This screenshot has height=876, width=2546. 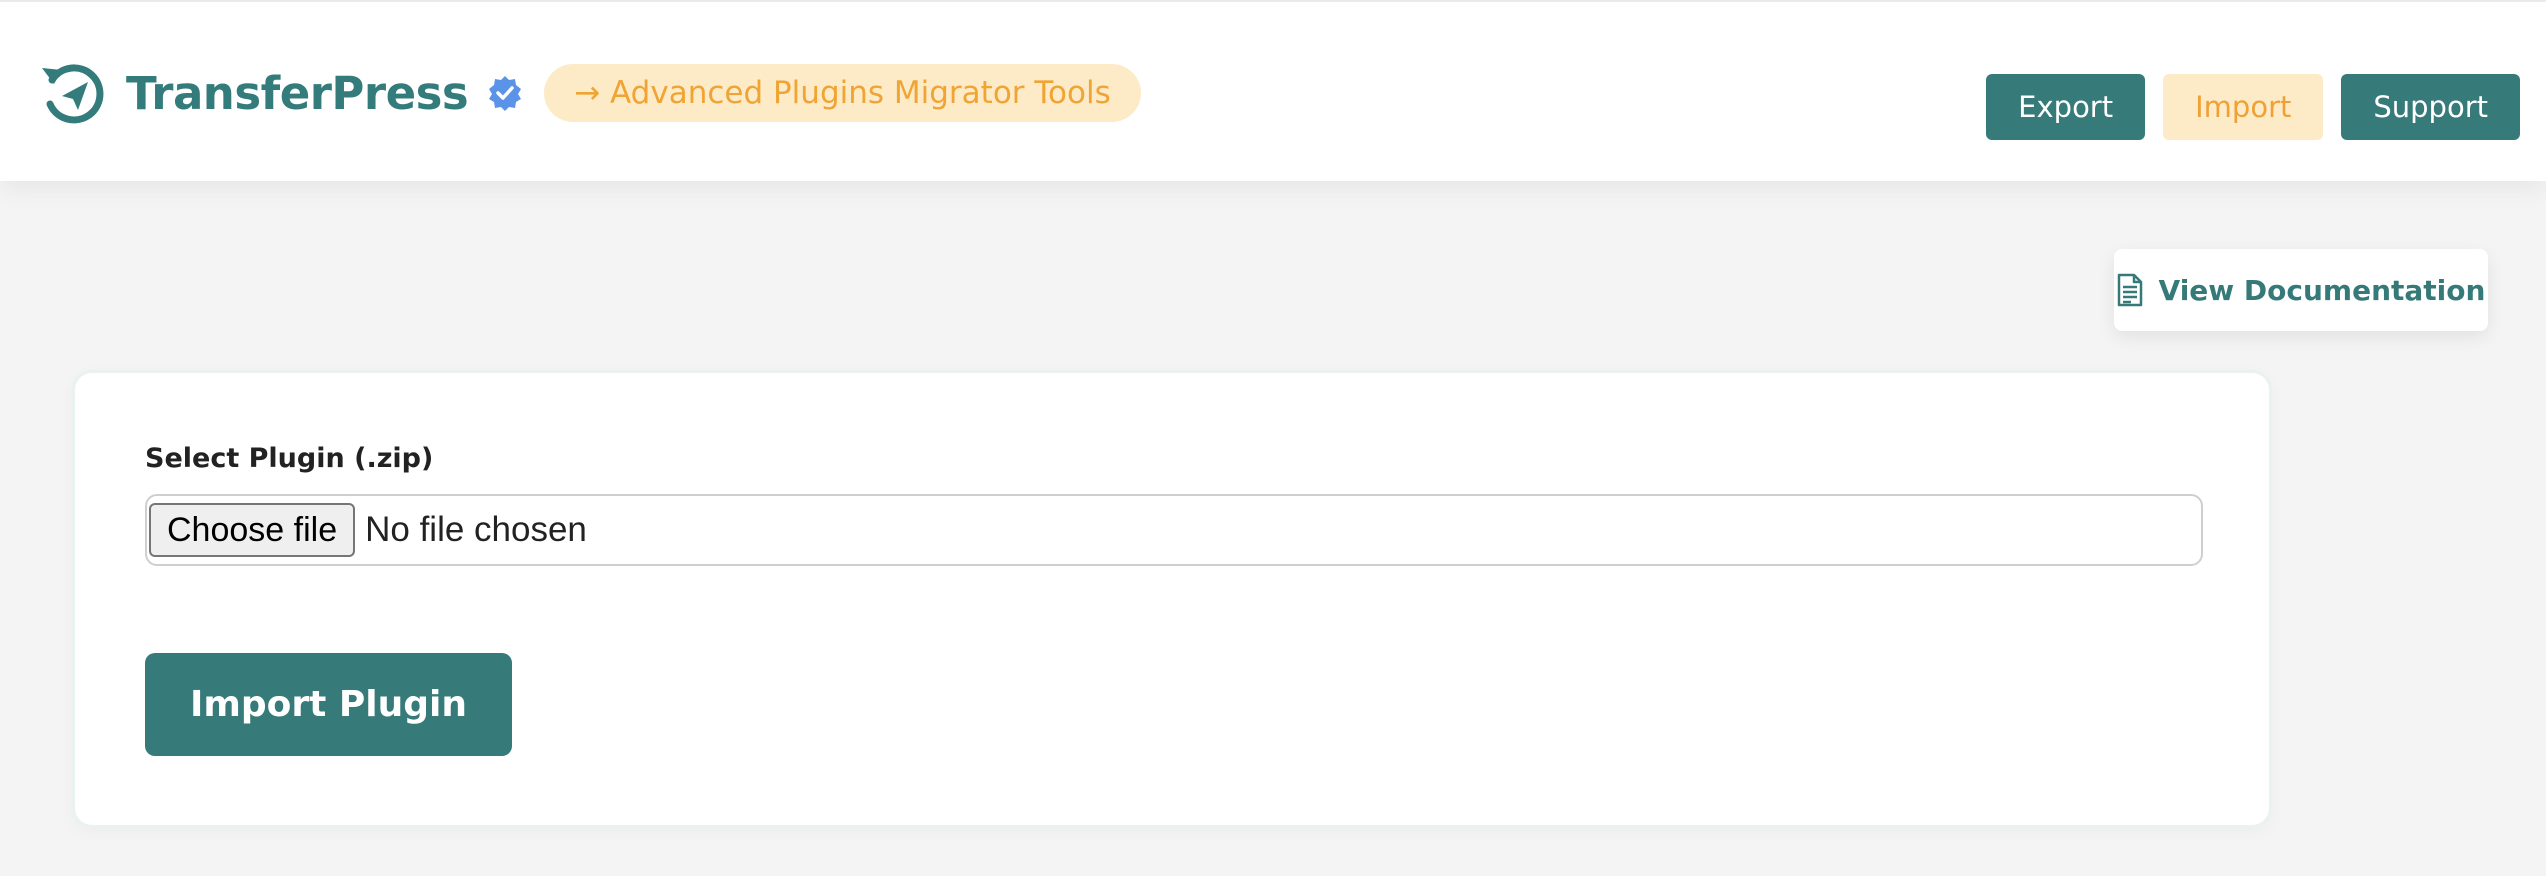 What do you see at coordinates (289, 458) in the screenshot?
I see `select-plugin-label: Select Plugin (.zip)` at bounding box center [289, 458].